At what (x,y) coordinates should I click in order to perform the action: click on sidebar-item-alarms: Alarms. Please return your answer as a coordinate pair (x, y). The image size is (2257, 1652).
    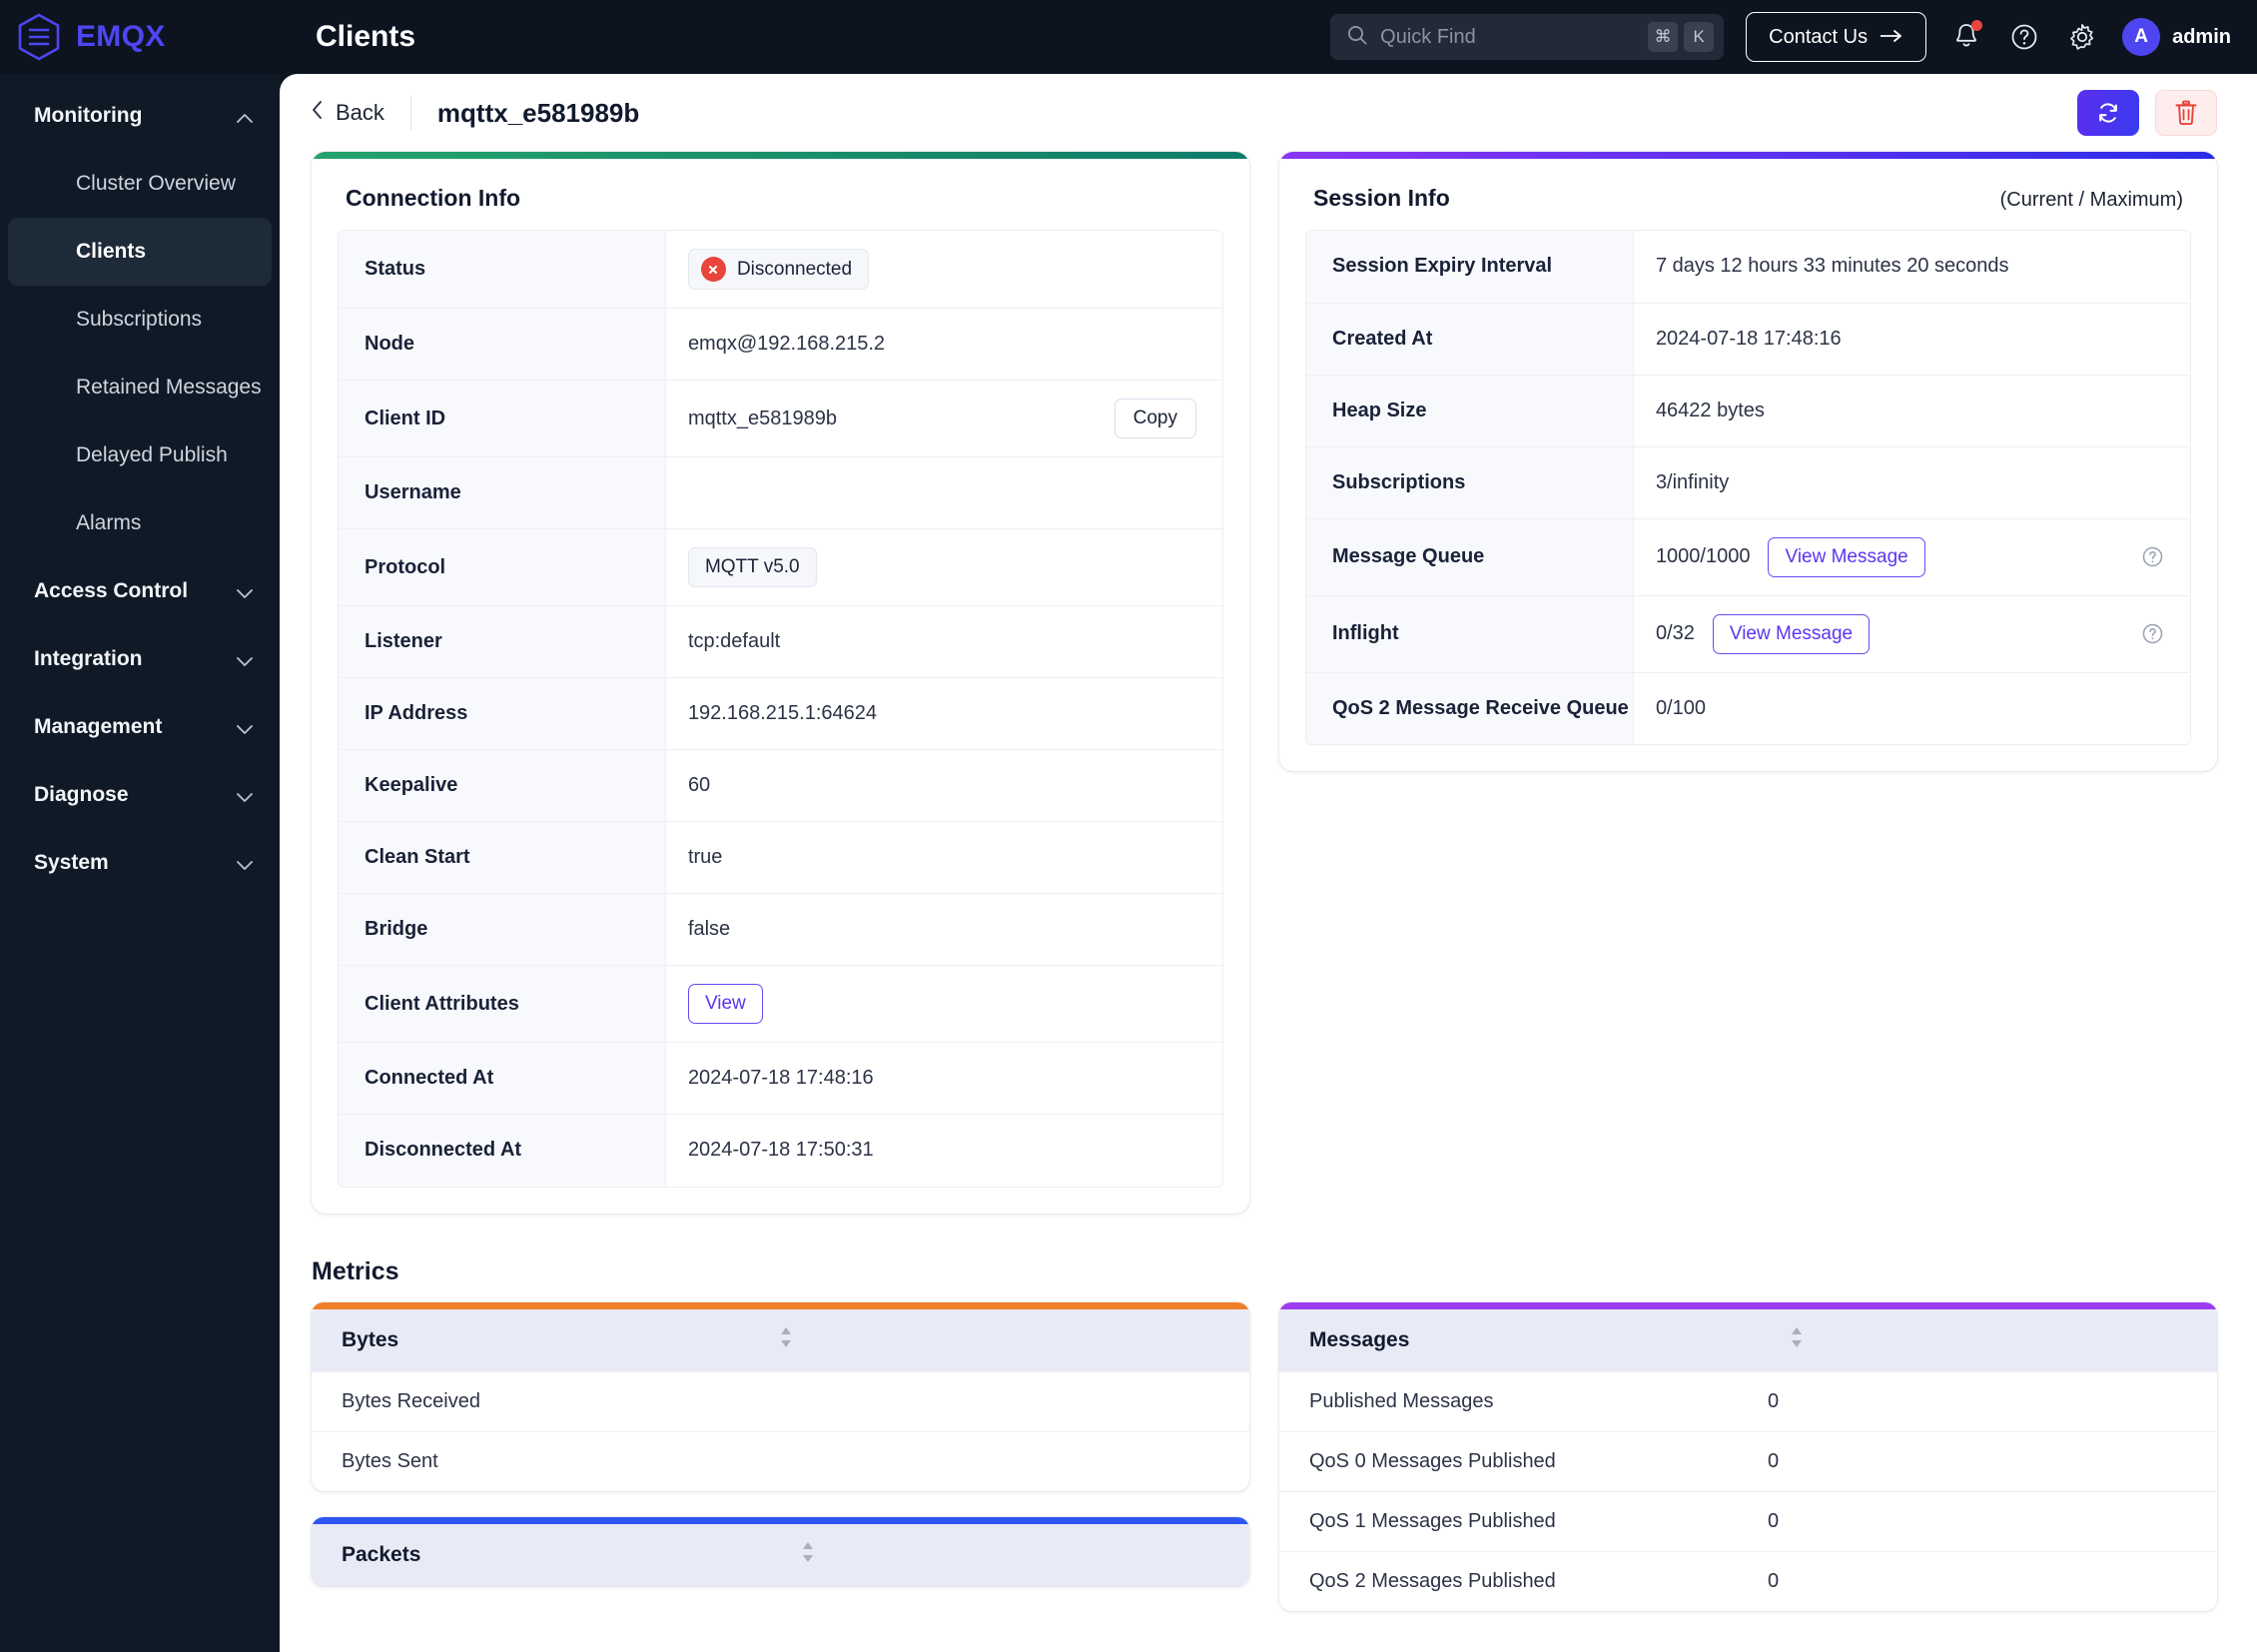
    Looking at the image, I should click on (140, 523).